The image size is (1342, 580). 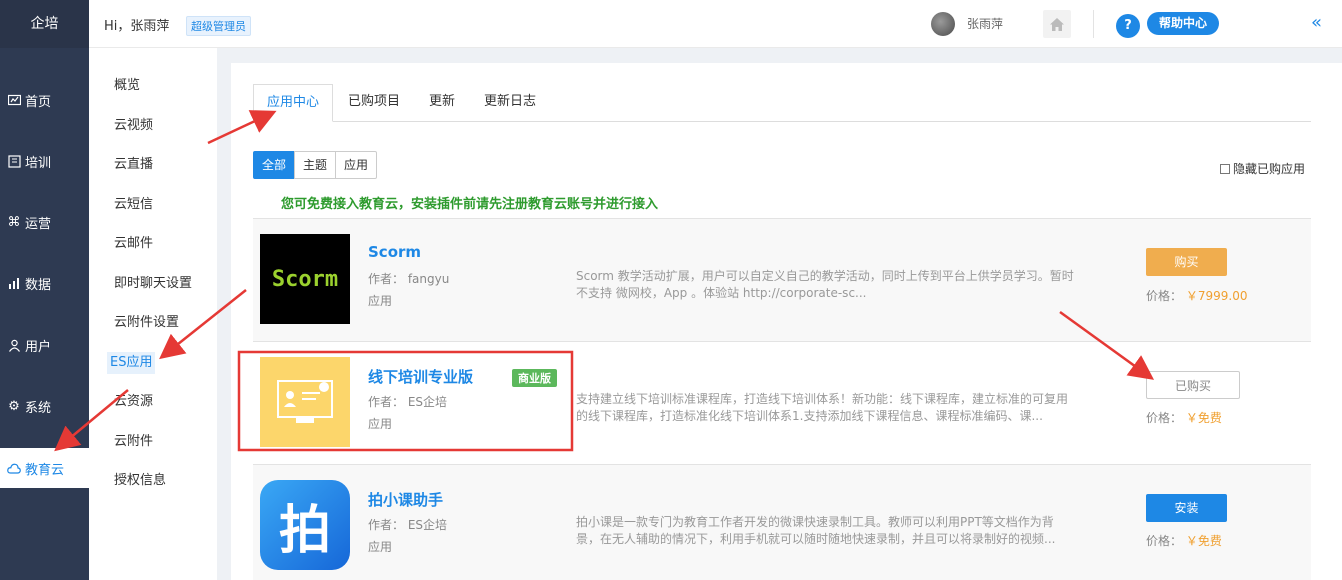 What do you see at coordinates (1093, 24) in the screenshot?
I see `header-divider` at bounding box center [1093, 24].